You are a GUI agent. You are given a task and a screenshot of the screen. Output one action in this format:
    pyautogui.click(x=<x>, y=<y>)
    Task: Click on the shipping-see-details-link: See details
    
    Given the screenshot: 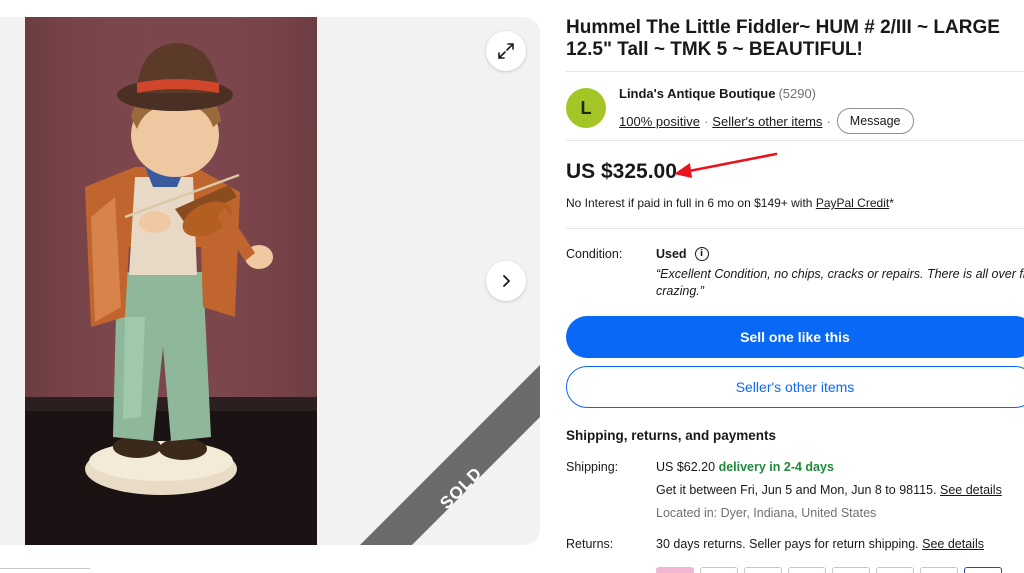 What is the action you would take?
    pyautogui.click(x=971, y=490)
    